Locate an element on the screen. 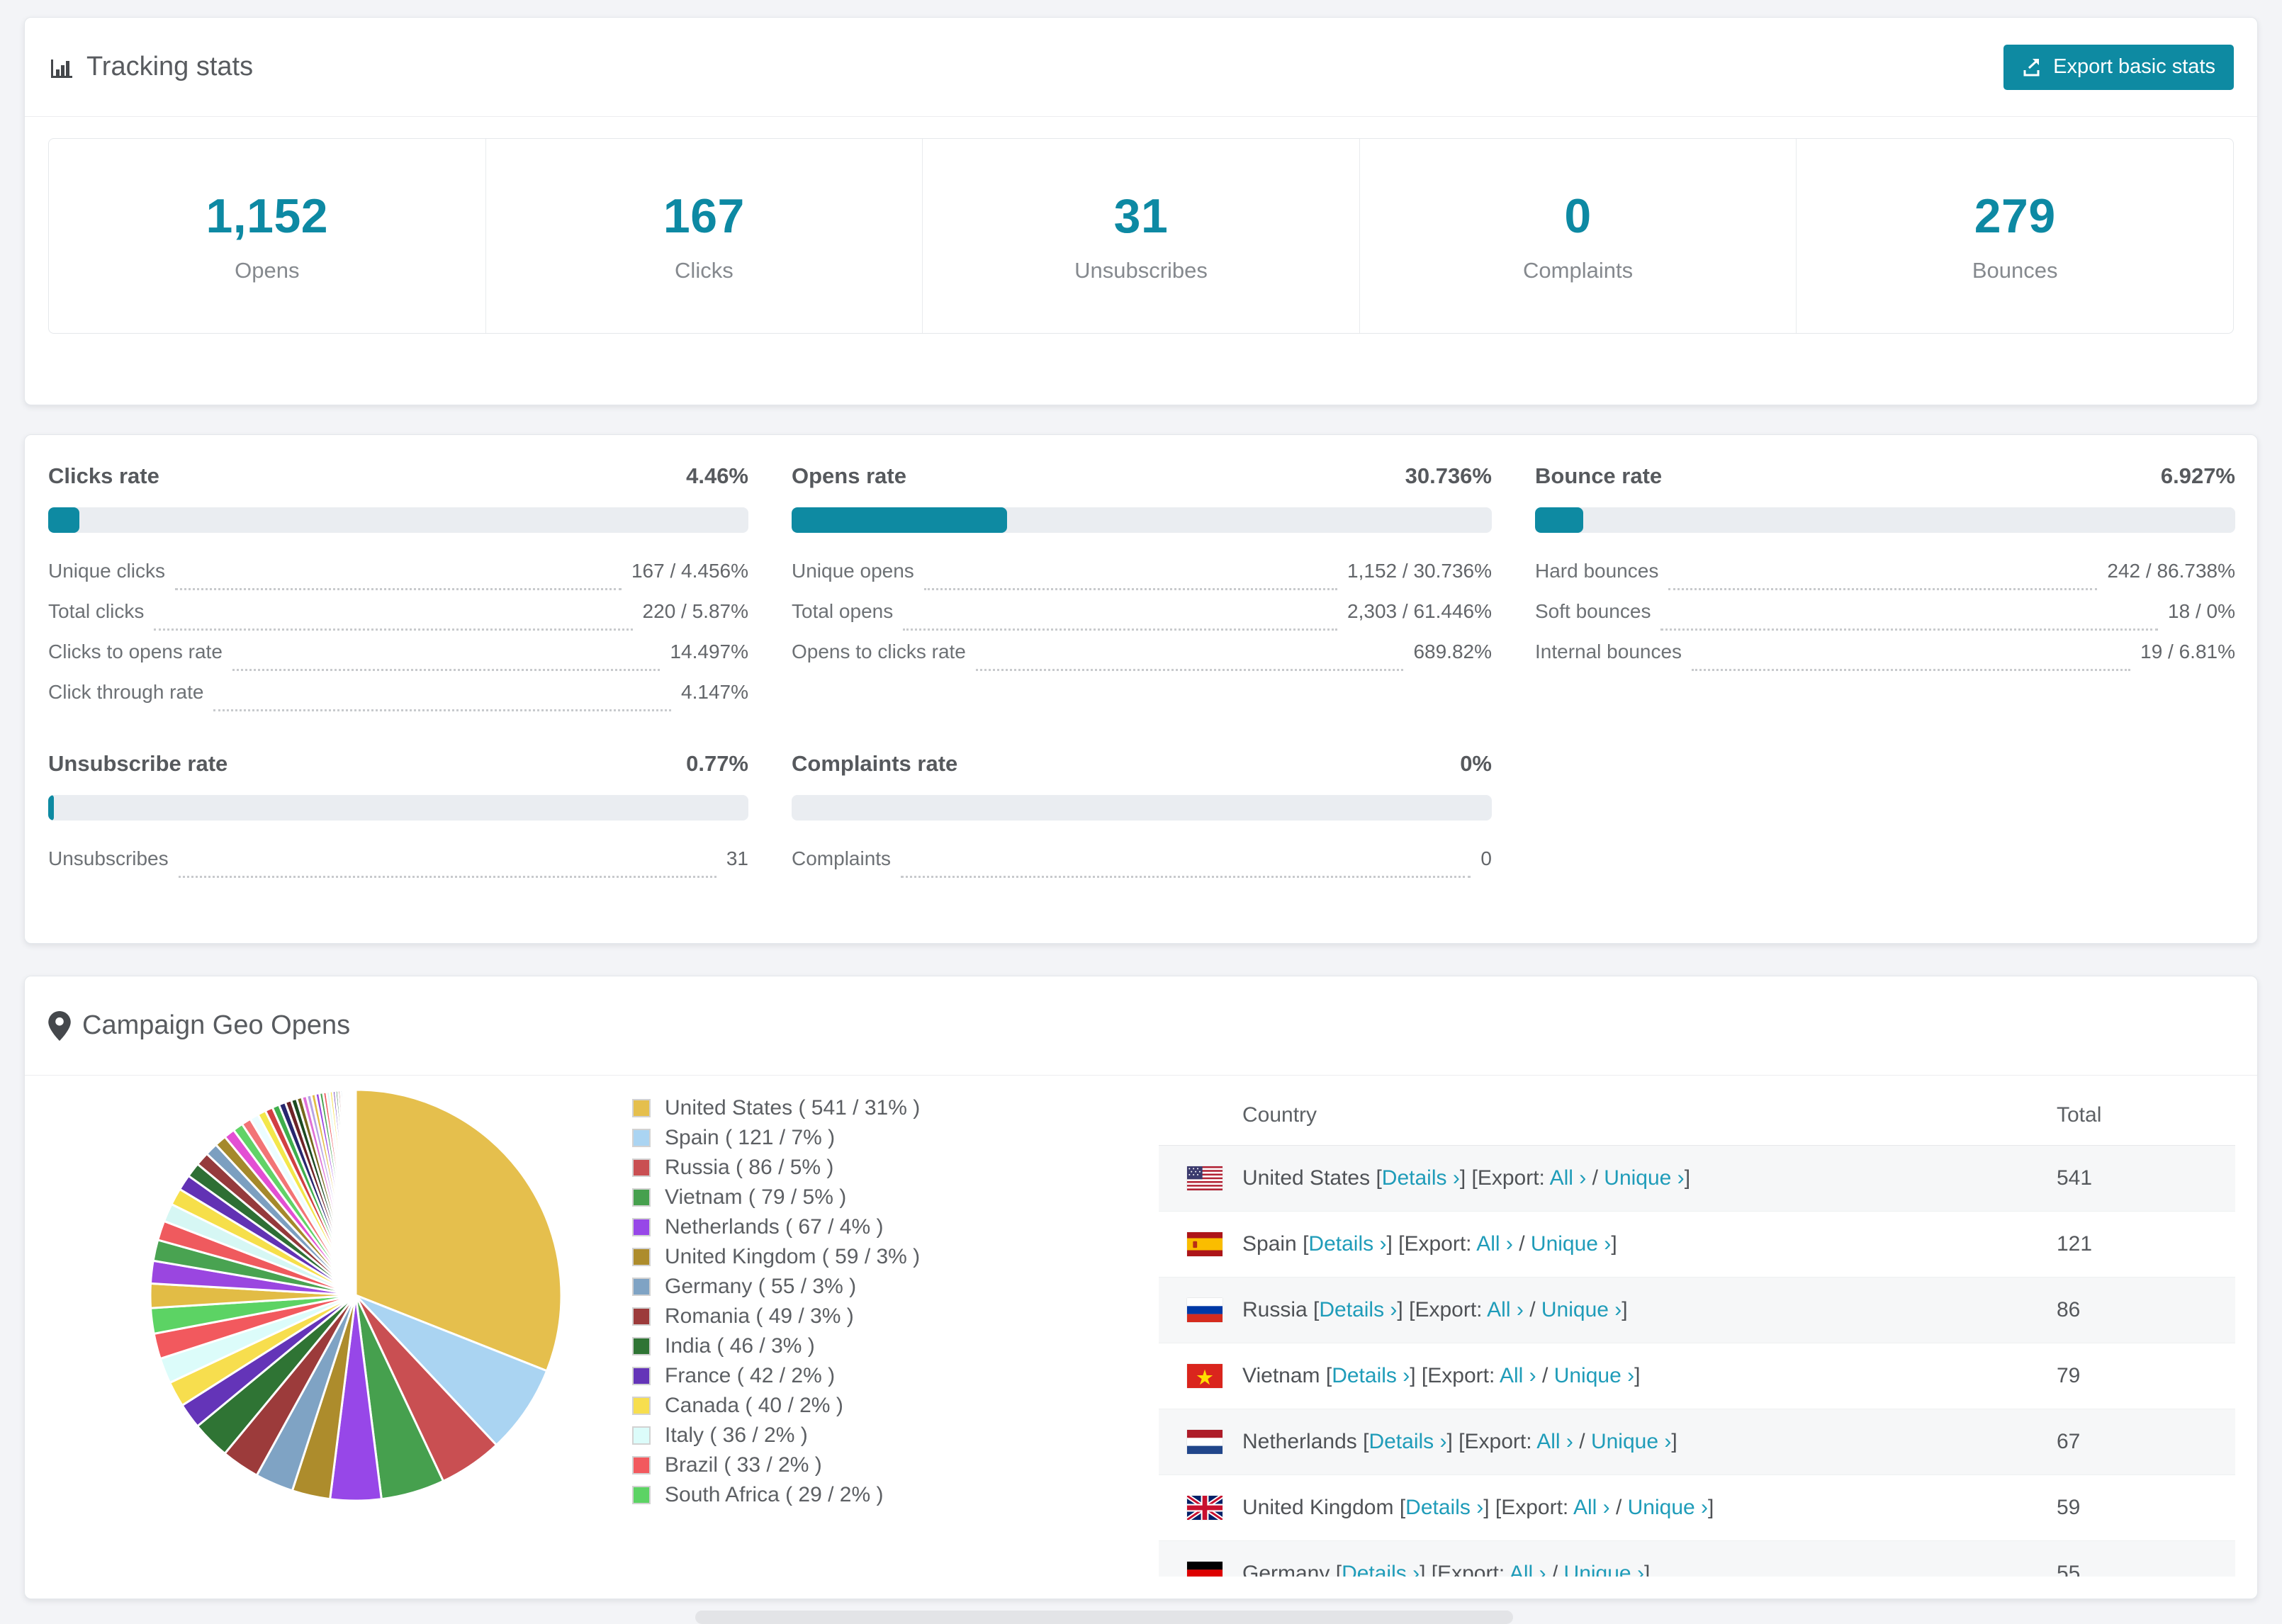 The width and height of the screenshot is (2282, 1624). stat-cell-complaints: 0 Complaints is located at coordinates (1578, 236).